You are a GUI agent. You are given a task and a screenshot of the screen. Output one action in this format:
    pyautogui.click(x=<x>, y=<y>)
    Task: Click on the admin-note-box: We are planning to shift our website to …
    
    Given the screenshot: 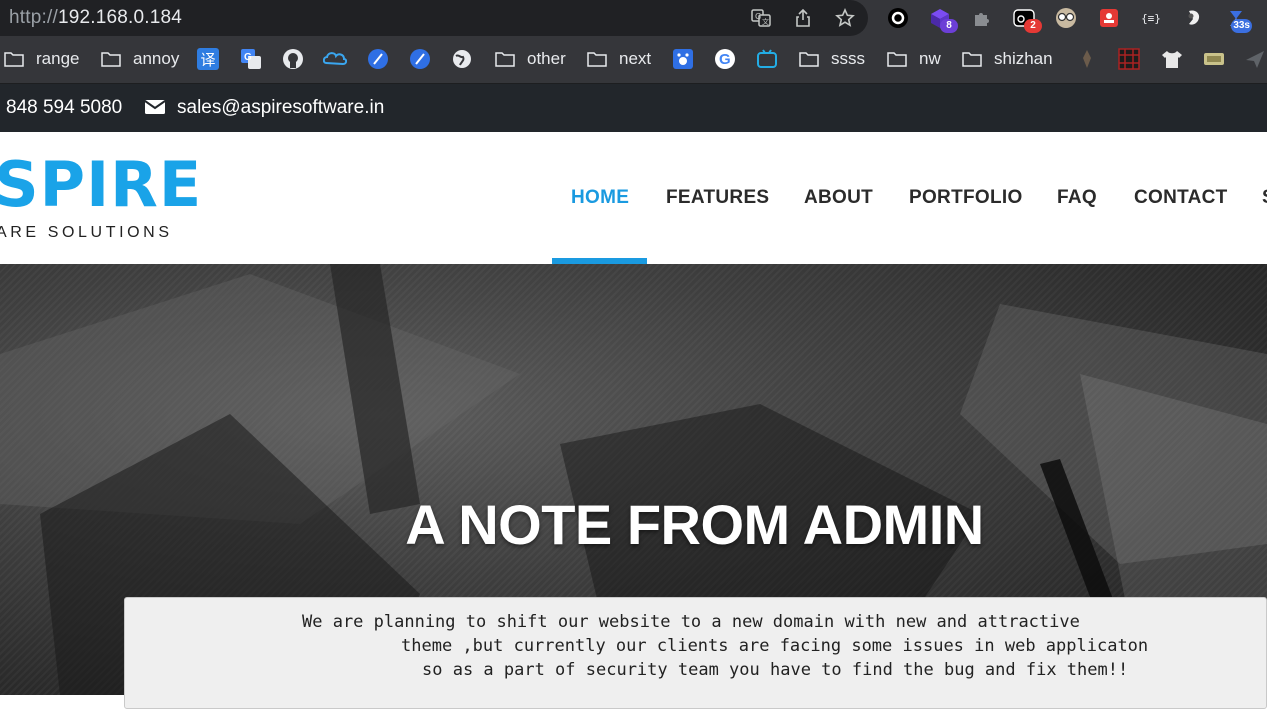 What is the action you would take?
    pyautogui.click(x=695, y=653)
    